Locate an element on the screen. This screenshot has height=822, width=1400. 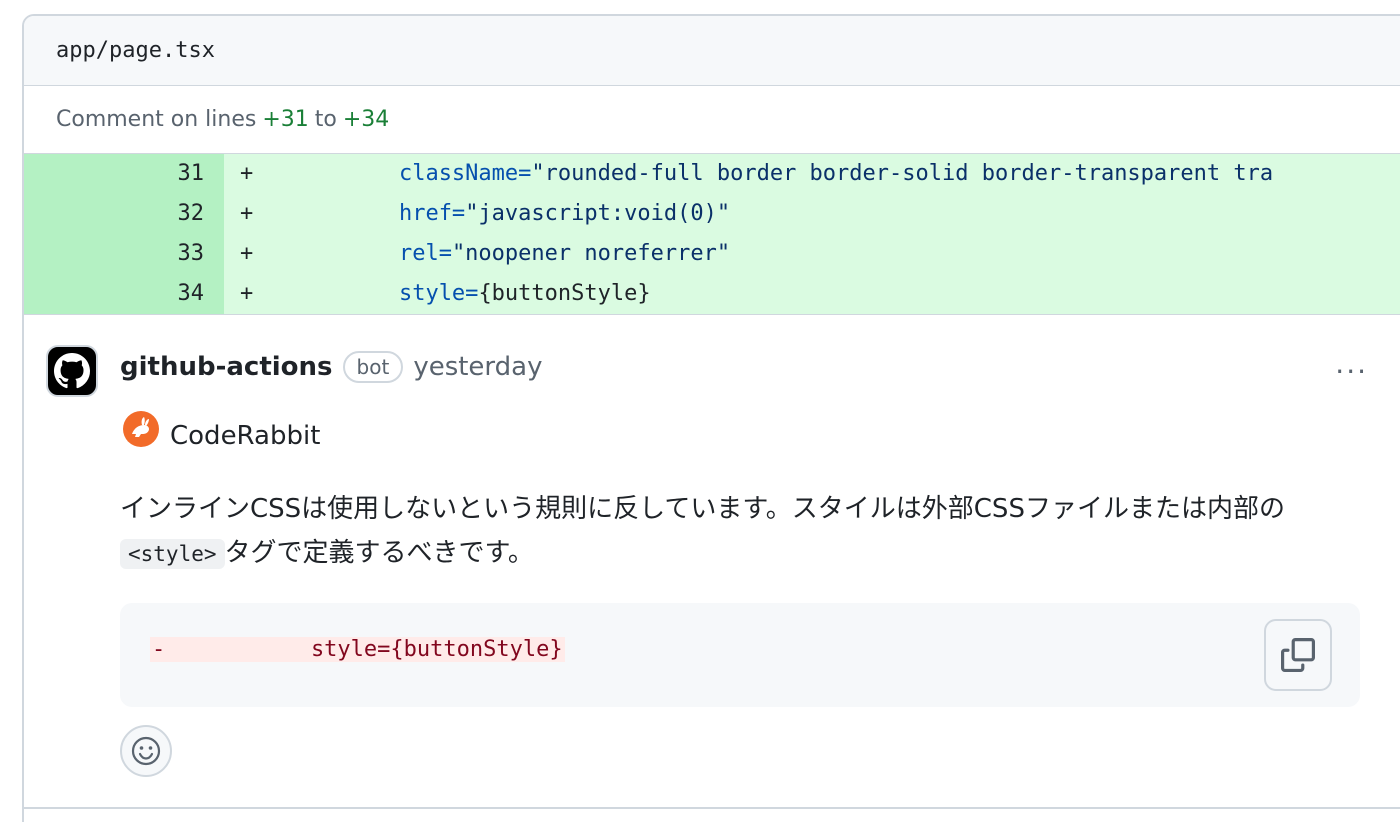
avatar is located at coordinates (72, 371).